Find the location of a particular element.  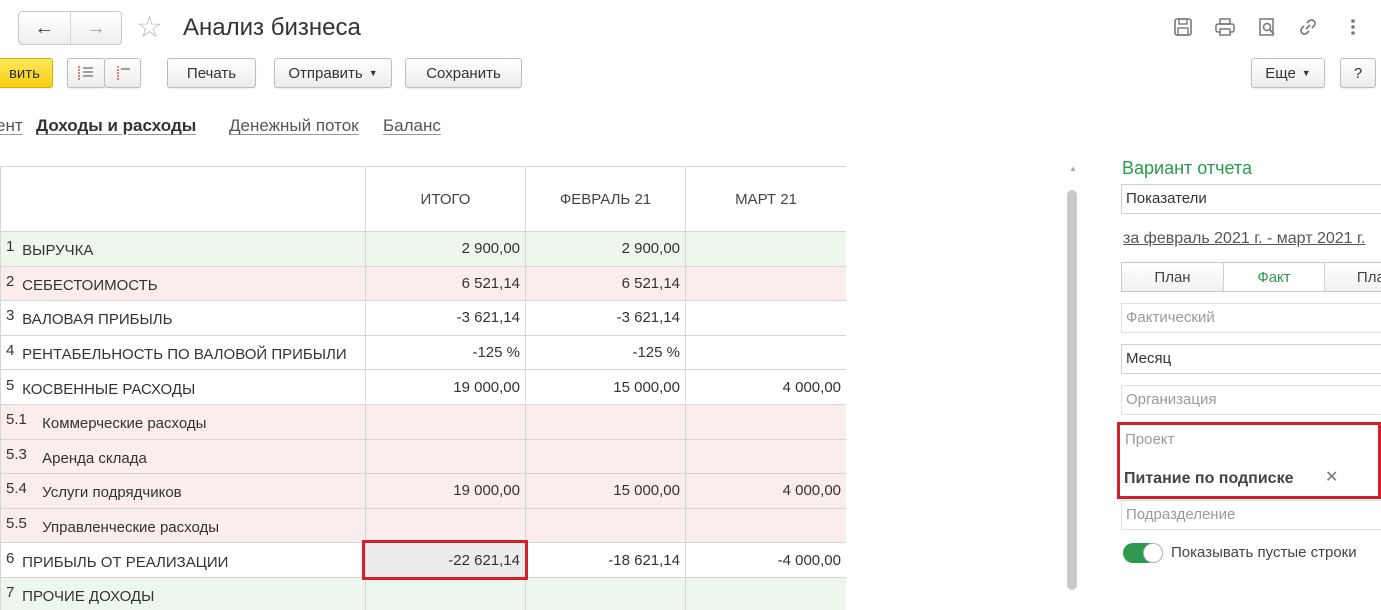

save-button-label: Сохранить is located at coordinates (463, 73).